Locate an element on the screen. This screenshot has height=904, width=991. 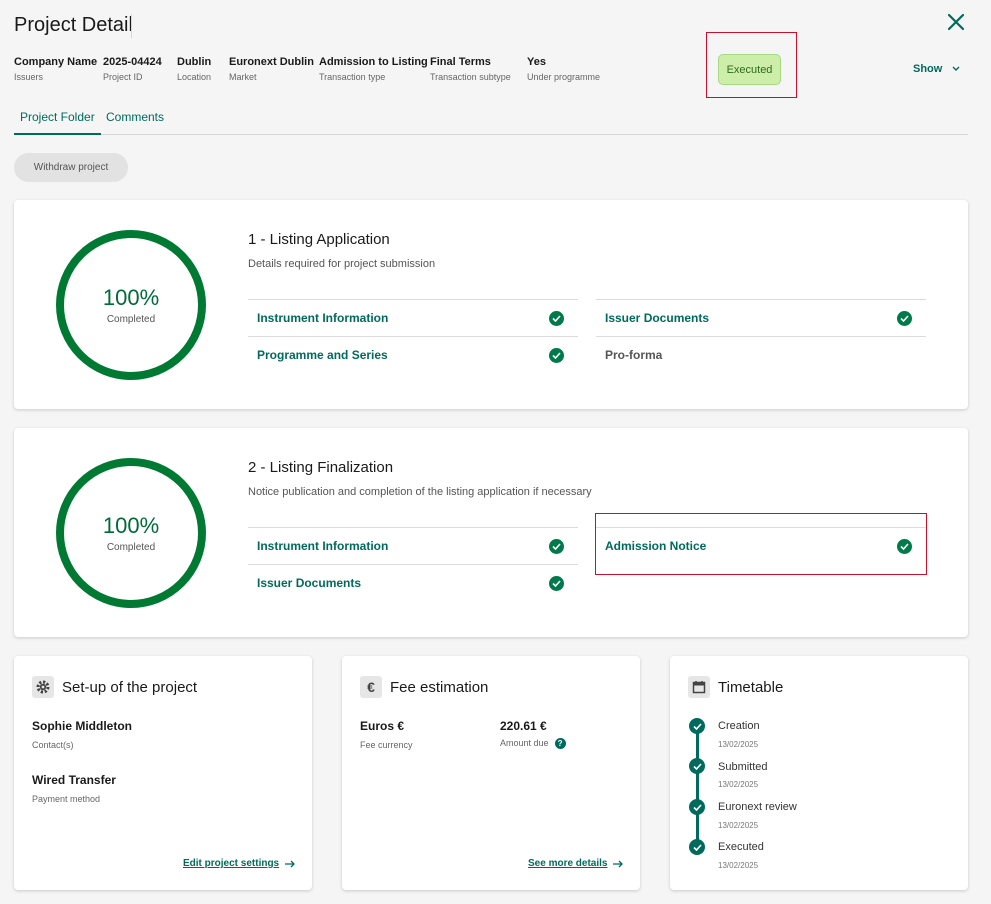
currency-key: Fee currency is located at coordinates (386, 745).